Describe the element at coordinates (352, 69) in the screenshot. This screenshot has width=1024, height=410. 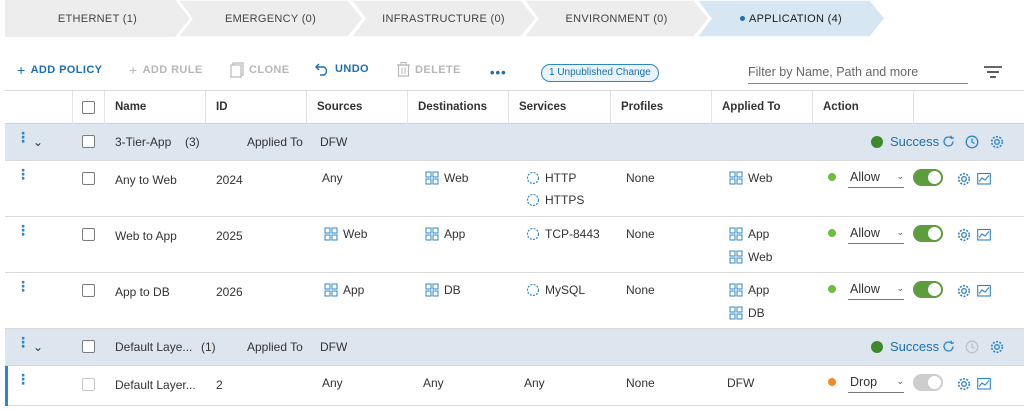
I see `undo-label: UNDO` at that location.